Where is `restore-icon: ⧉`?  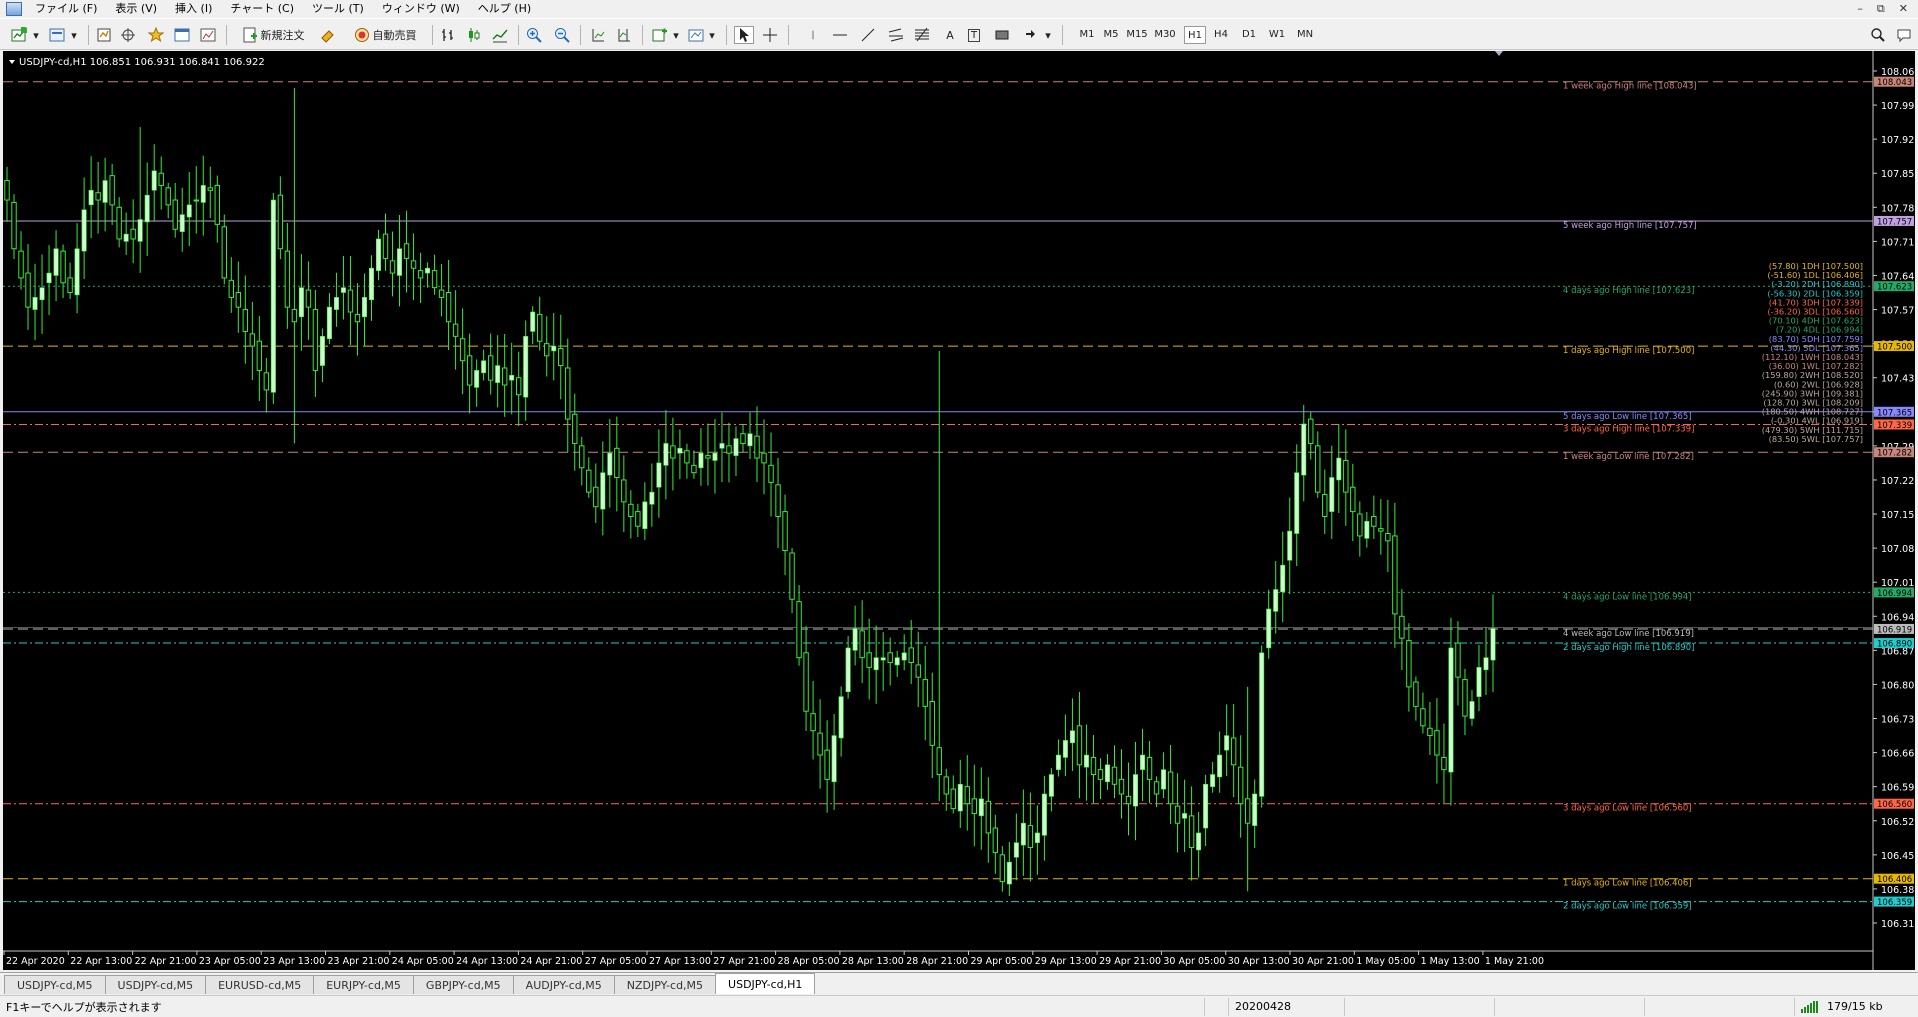
restore-icon: ⧉ is located at coordinates (1881, 9).